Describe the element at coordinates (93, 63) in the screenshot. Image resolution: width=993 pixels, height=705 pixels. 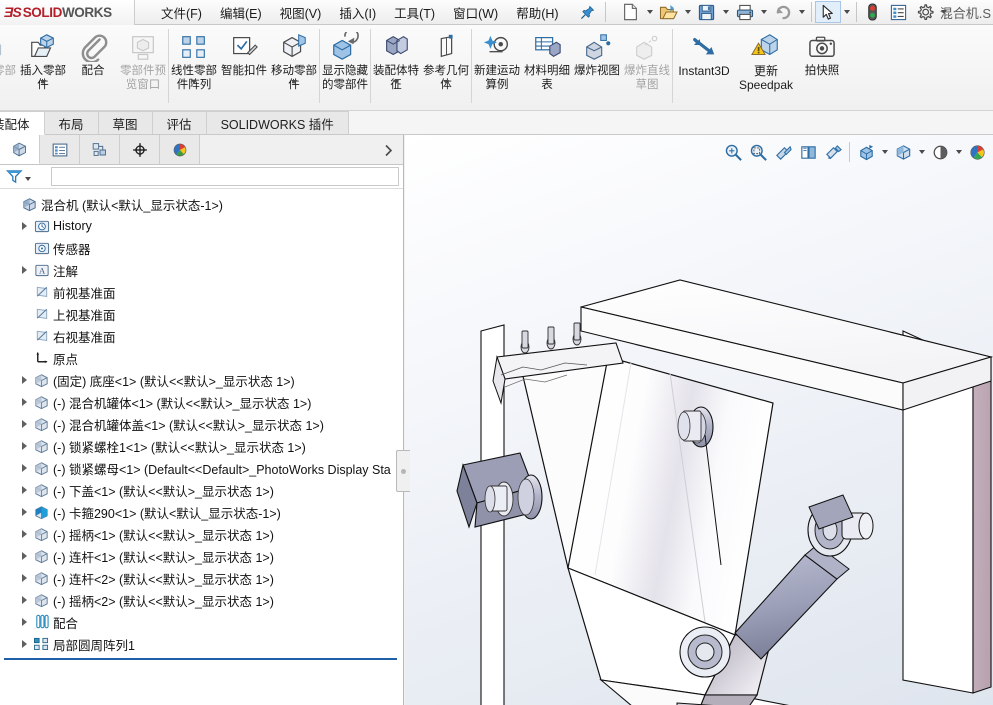
I see `ribbon-mate: 配合` at that location.